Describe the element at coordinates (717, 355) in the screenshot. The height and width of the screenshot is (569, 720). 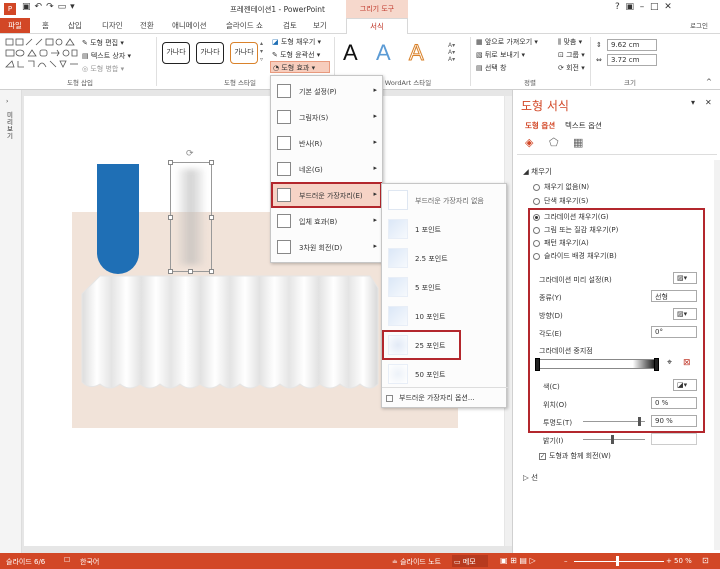
I see `pane-scrollbar` at that location.